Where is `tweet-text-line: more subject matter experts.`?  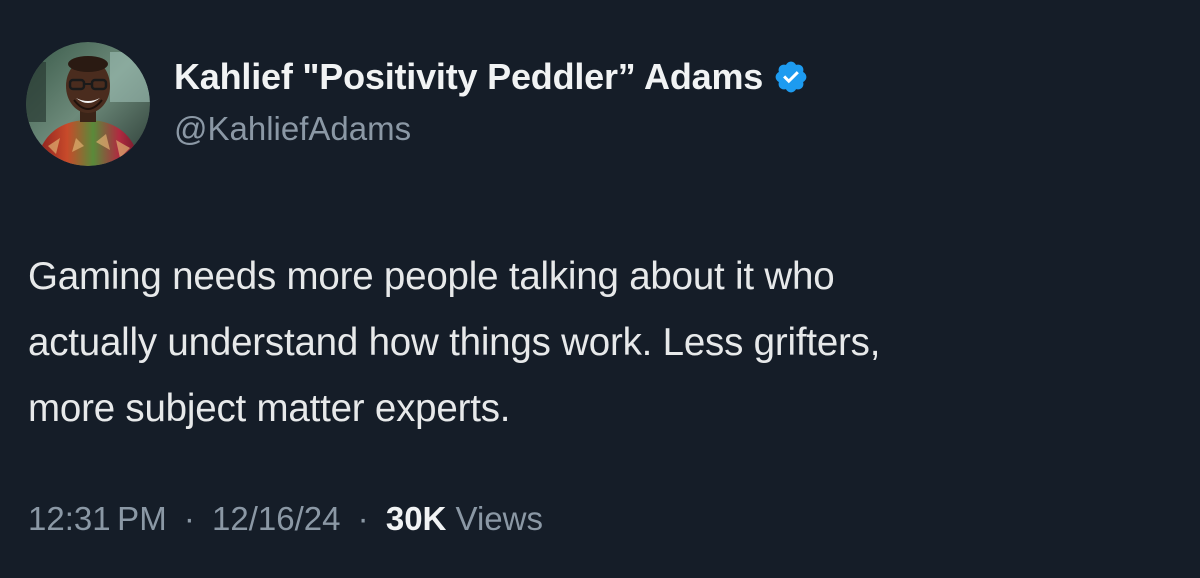
tweet-text-line: more subject matter experts. is located at coordinates (269, 408).